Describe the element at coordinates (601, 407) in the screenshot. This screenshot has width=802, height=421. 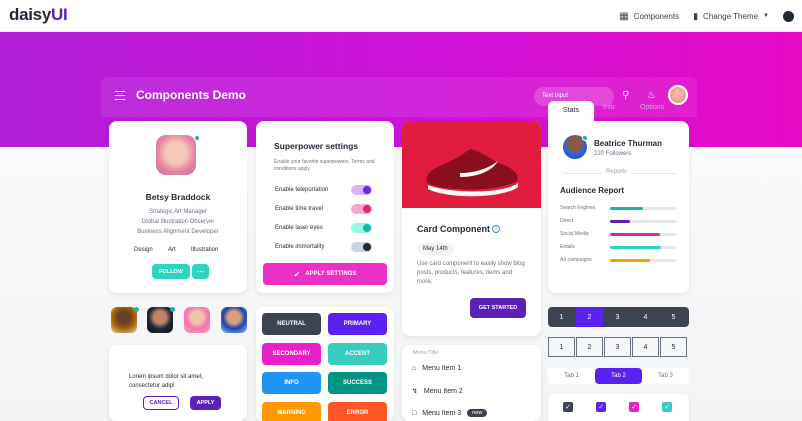
I see `checkbox-primary: ✓` at that location.